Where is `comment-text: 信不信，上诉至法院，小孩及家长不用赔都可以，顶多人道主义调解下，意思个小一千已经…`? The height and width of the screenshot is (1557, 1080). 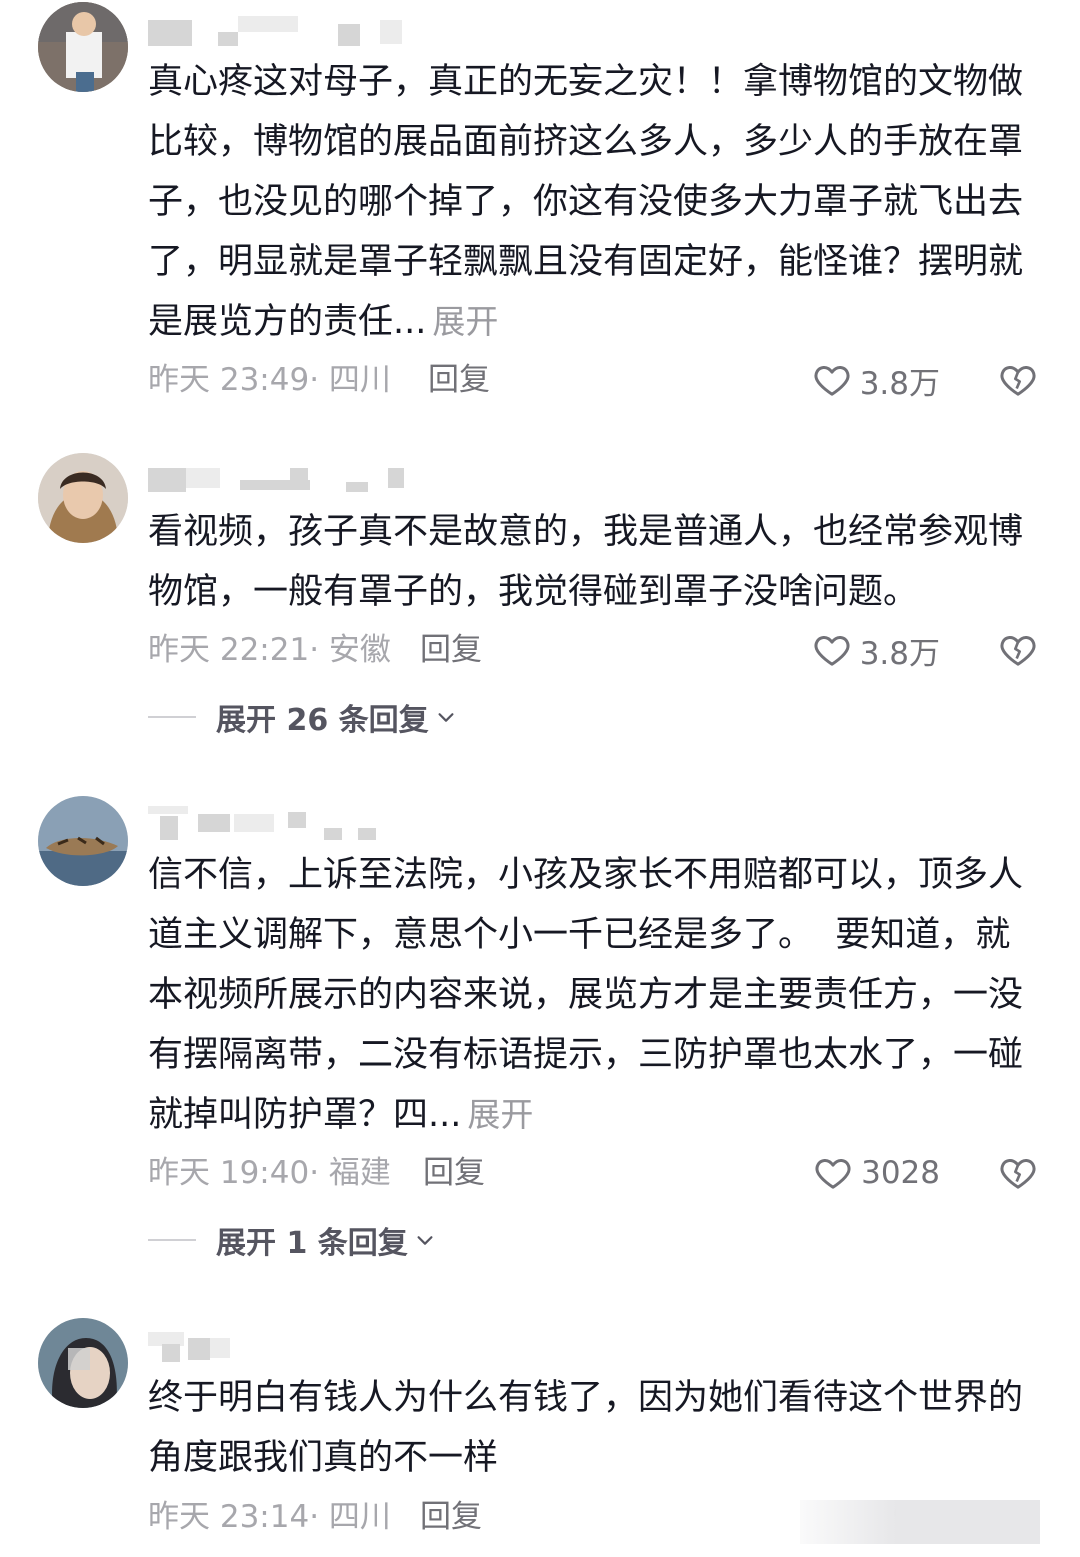
comment-text: 信不信，上诉至法院，小孩及家长不用赔都可以，顶多人道主义调解下，意思个小一千已经… is located at coordinates (586, 995).